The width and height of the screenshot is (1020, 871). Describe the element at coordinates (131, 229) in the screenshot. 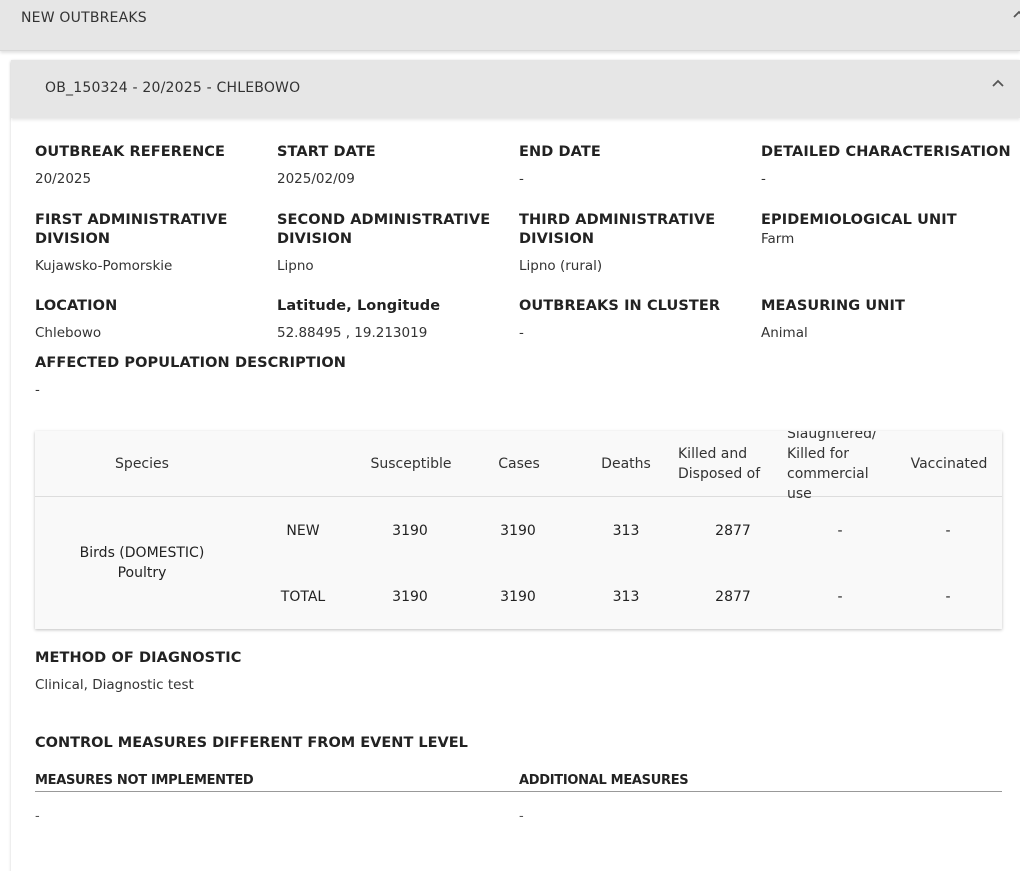

I see `field-label: FIRST ADMINISTRATIVE DIVISION` at that location.